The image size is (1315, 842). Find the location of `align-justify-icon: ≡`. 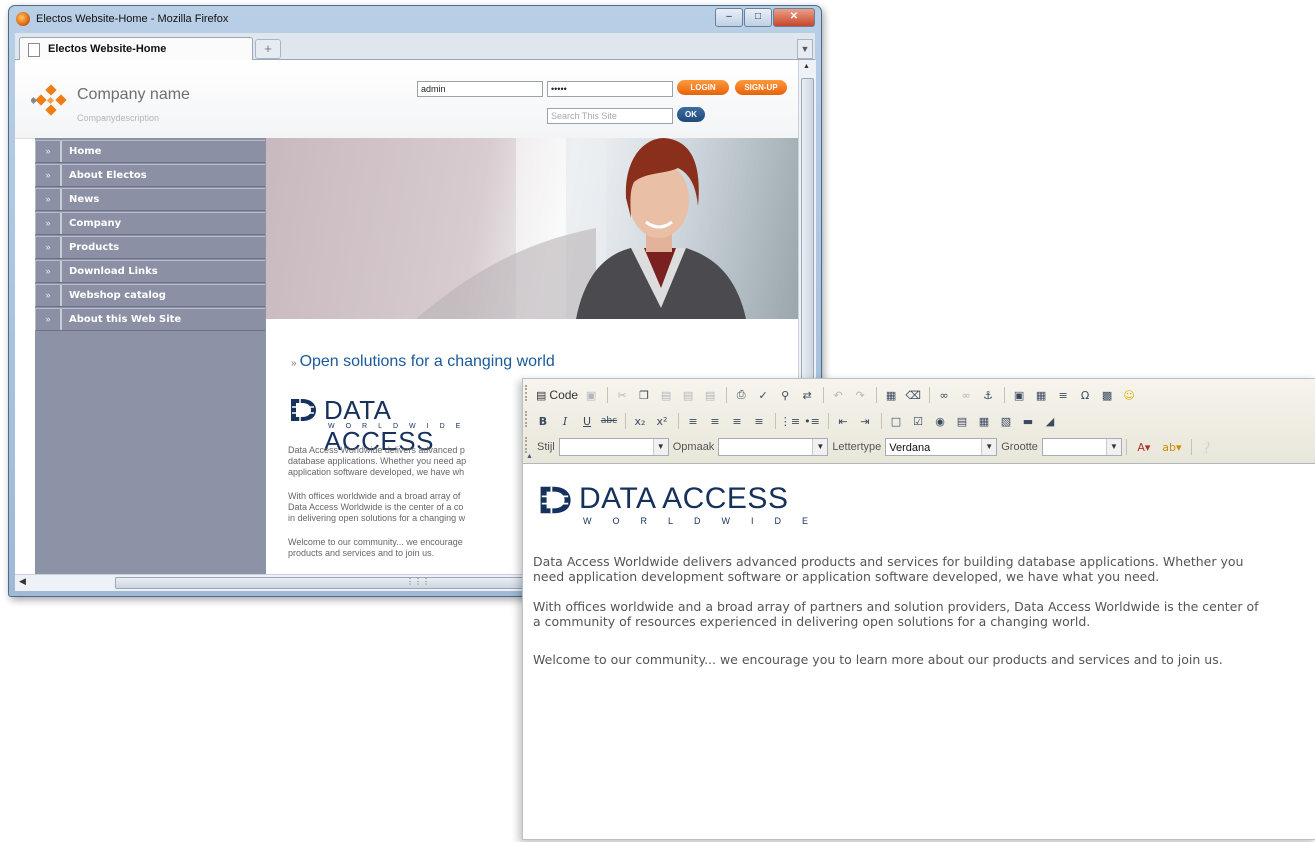

align-justify-icon: ≡ is located at coordinates (759, 421).